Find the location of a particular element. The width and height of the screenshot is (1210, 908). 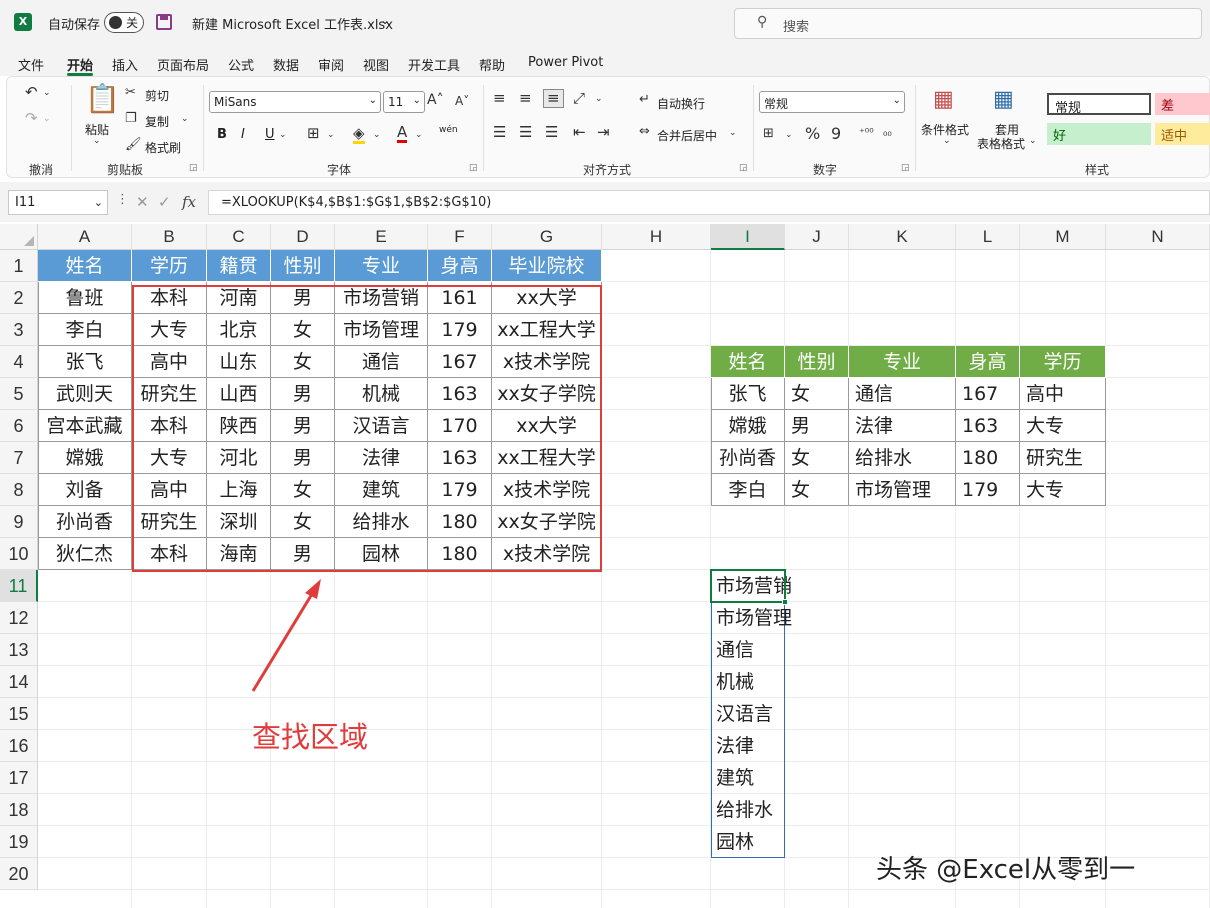

row-header-16: 16 is located at coordinates (19, 746).